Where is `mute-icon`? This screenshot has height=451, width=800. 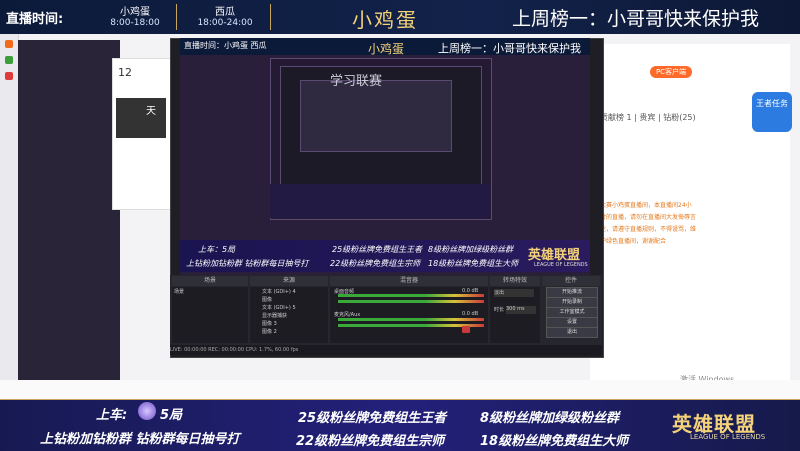
mute-icon is located at coordinates (466, 329).